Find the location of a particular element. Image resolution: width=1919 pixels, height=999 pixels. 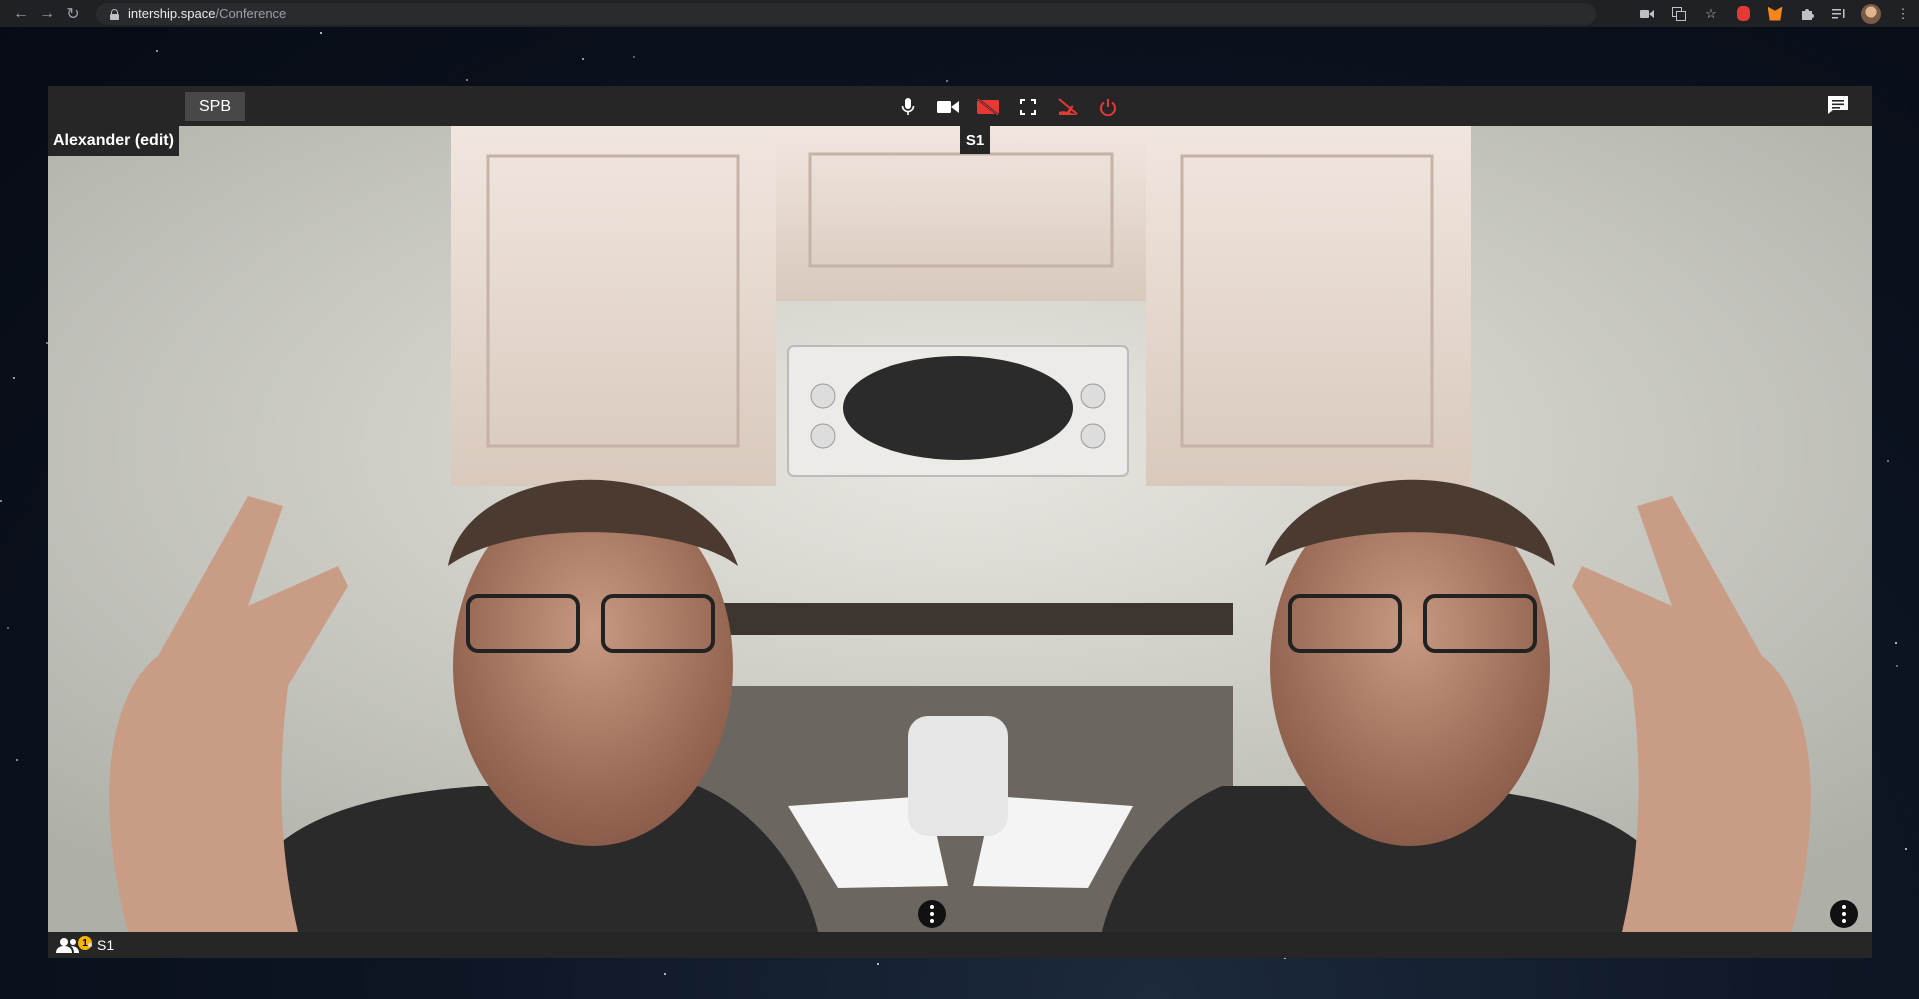

lock-icon is located at coordinates (114, 14).